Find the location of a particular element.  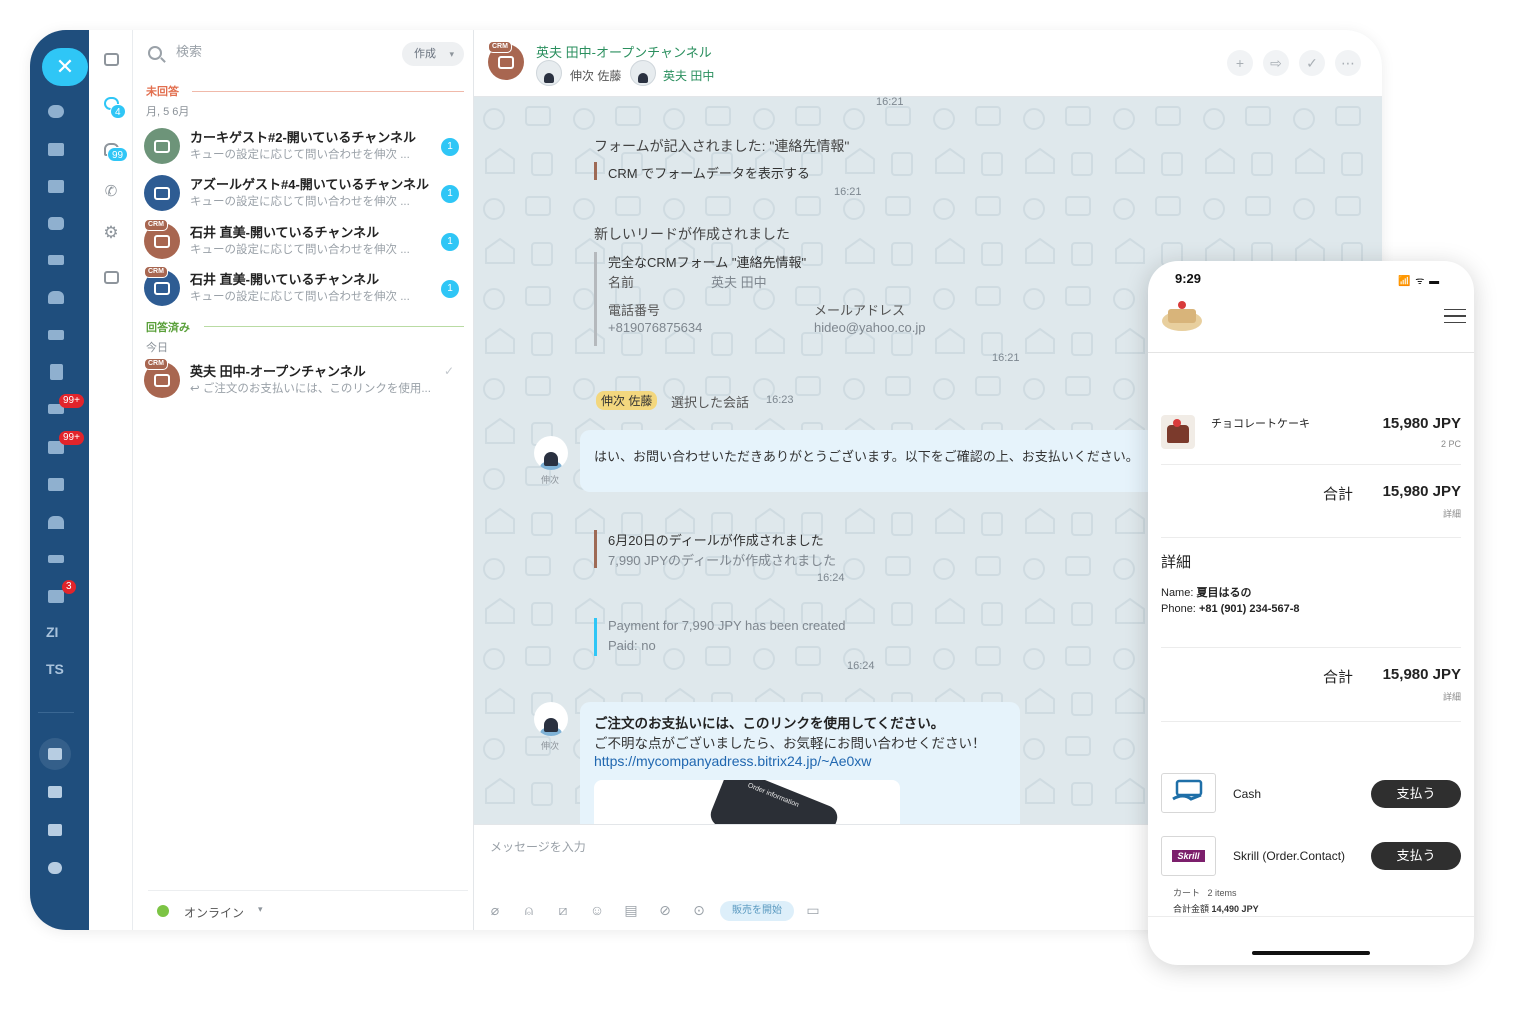

contact-icon: ⍝ is located at coordinates (529, 910).